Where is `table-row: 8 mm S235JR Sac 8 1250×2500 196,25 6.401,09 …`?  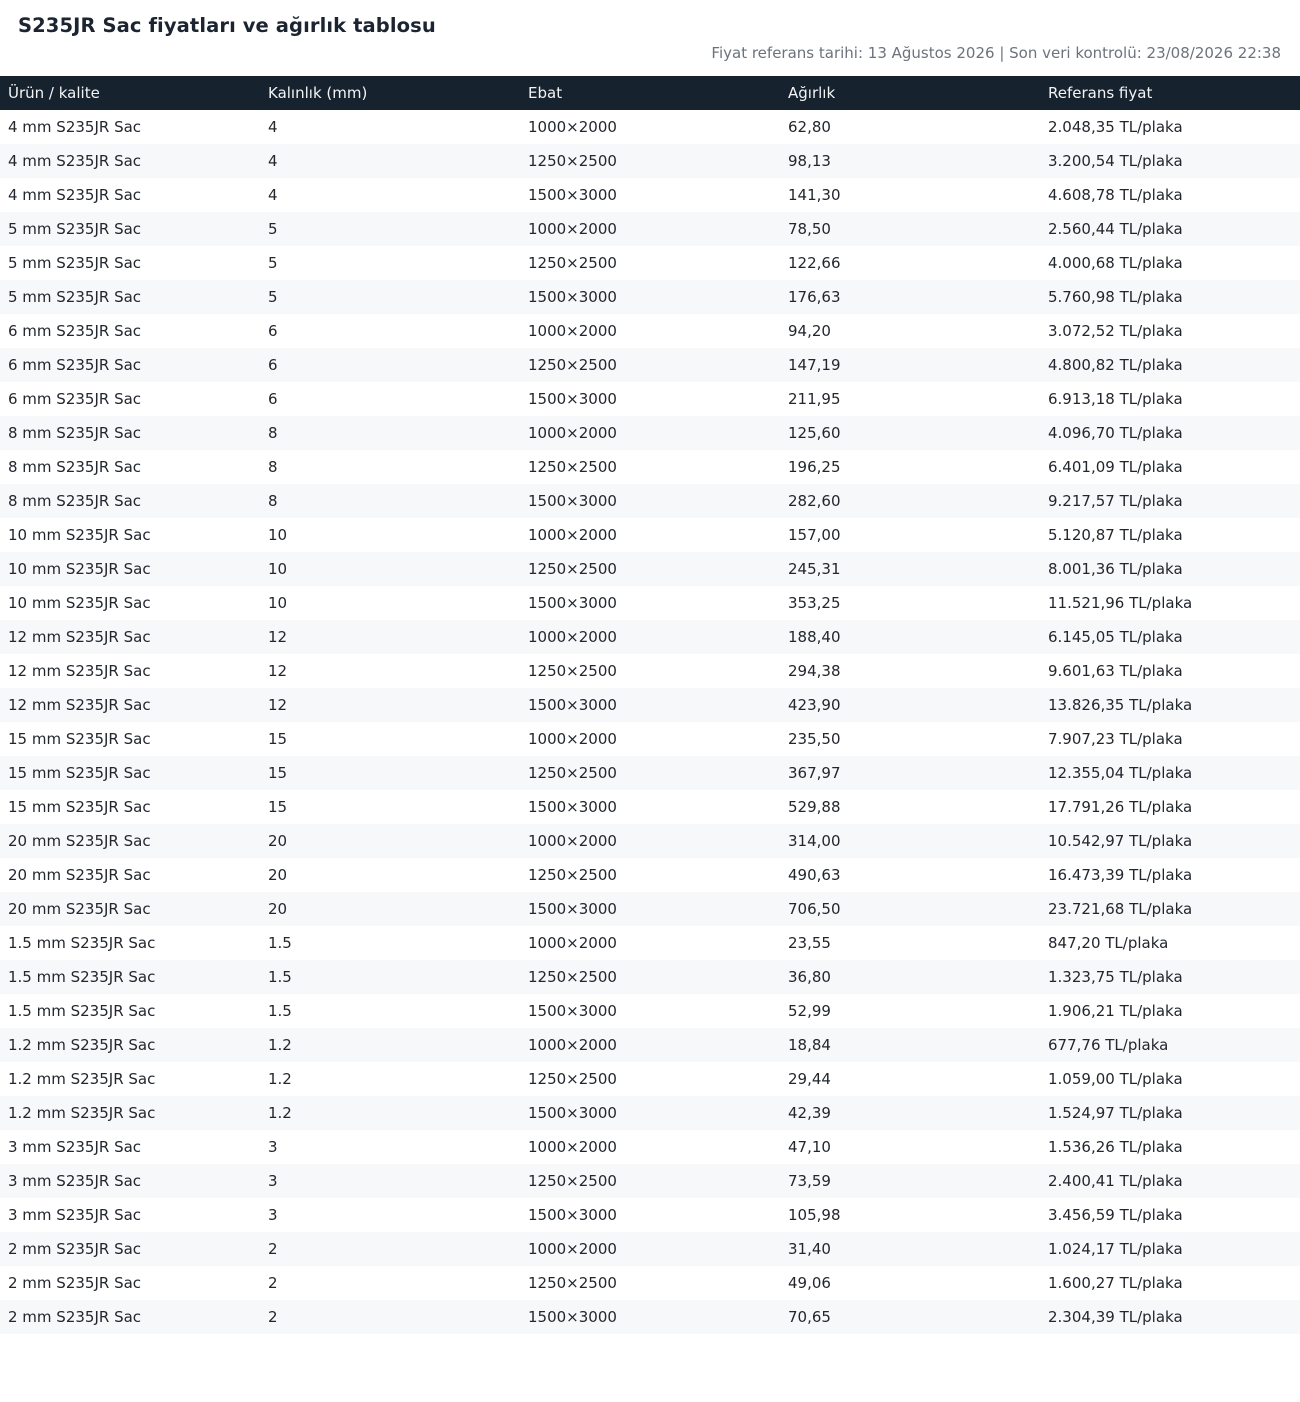
table-row: 8 mm S235JR Sac 8 1250×2500 196,25 6.401,09 … is located at coordinates (650, 467).